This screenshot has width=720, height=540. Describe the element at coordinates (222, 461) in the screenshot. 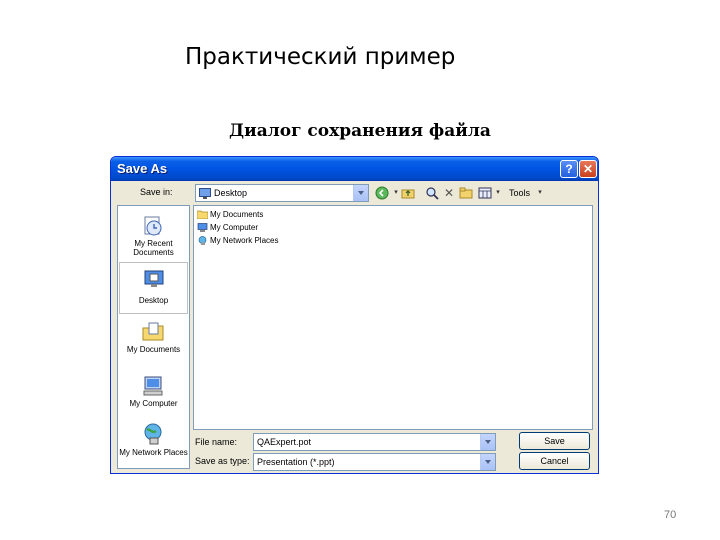

I see `save-as-type-label: Save as type:` at that location.